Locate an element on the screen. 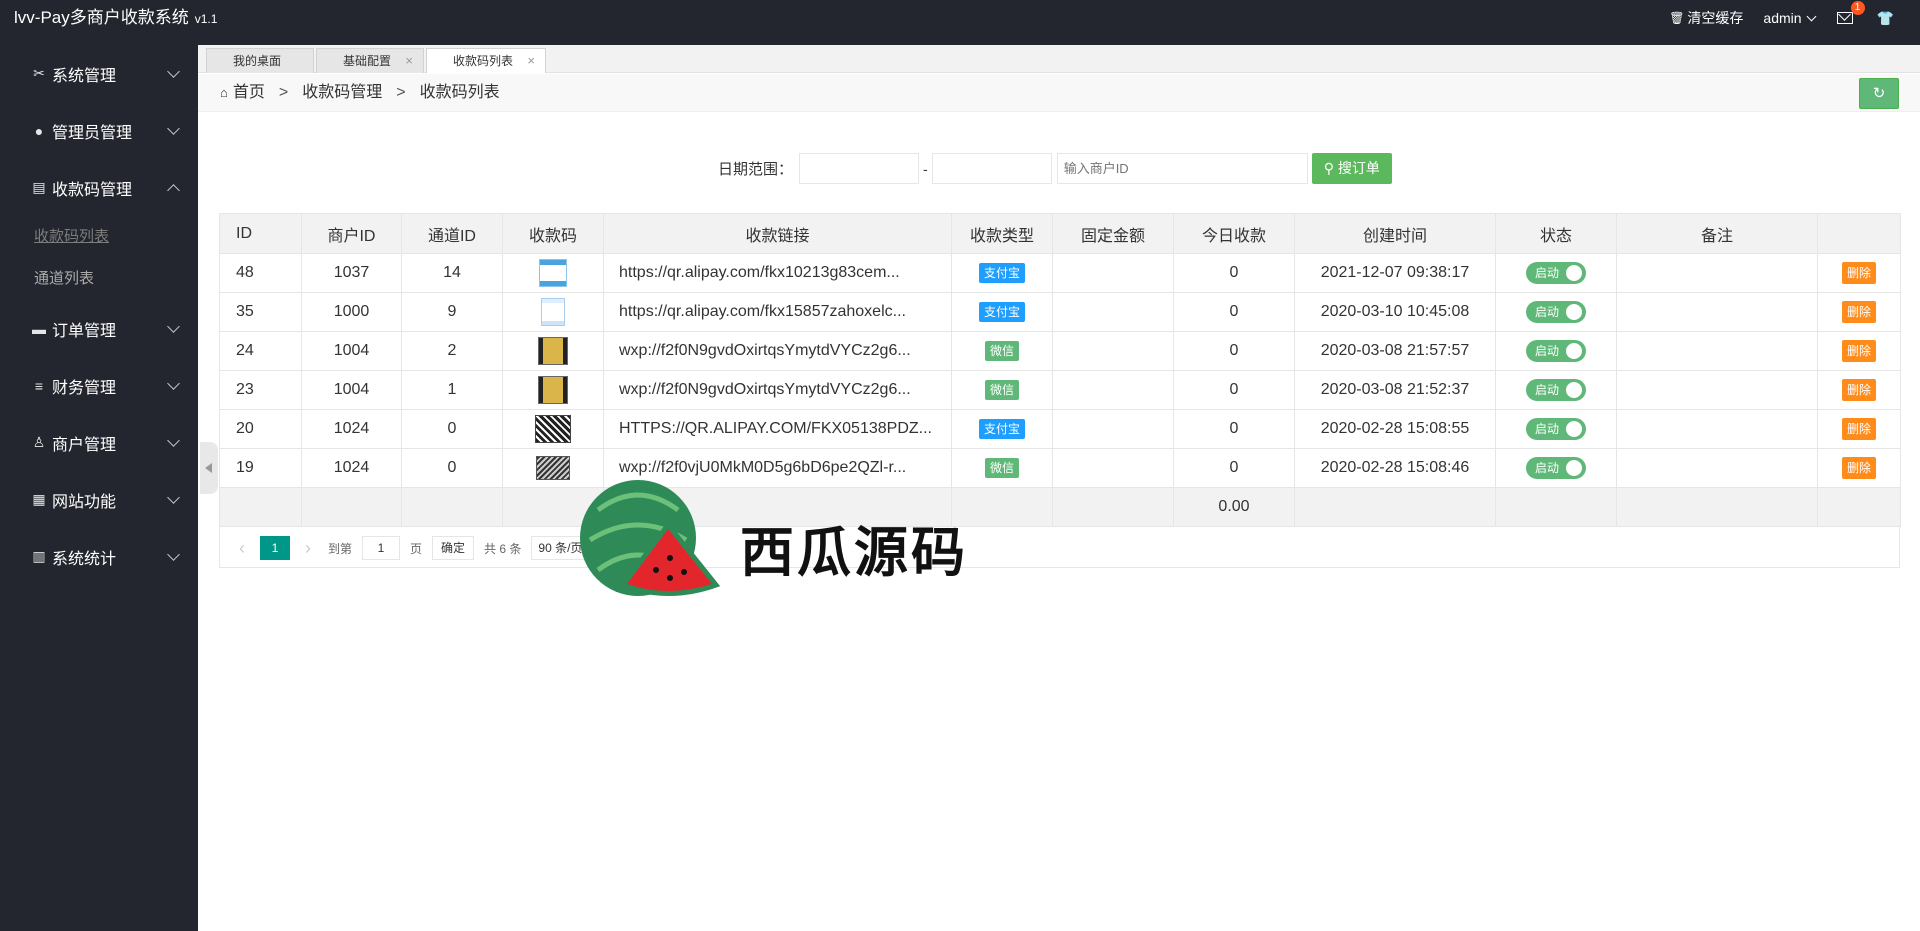  sidebar-subitem-channel-list: 通道列表 is located at coordinates (99, 279).